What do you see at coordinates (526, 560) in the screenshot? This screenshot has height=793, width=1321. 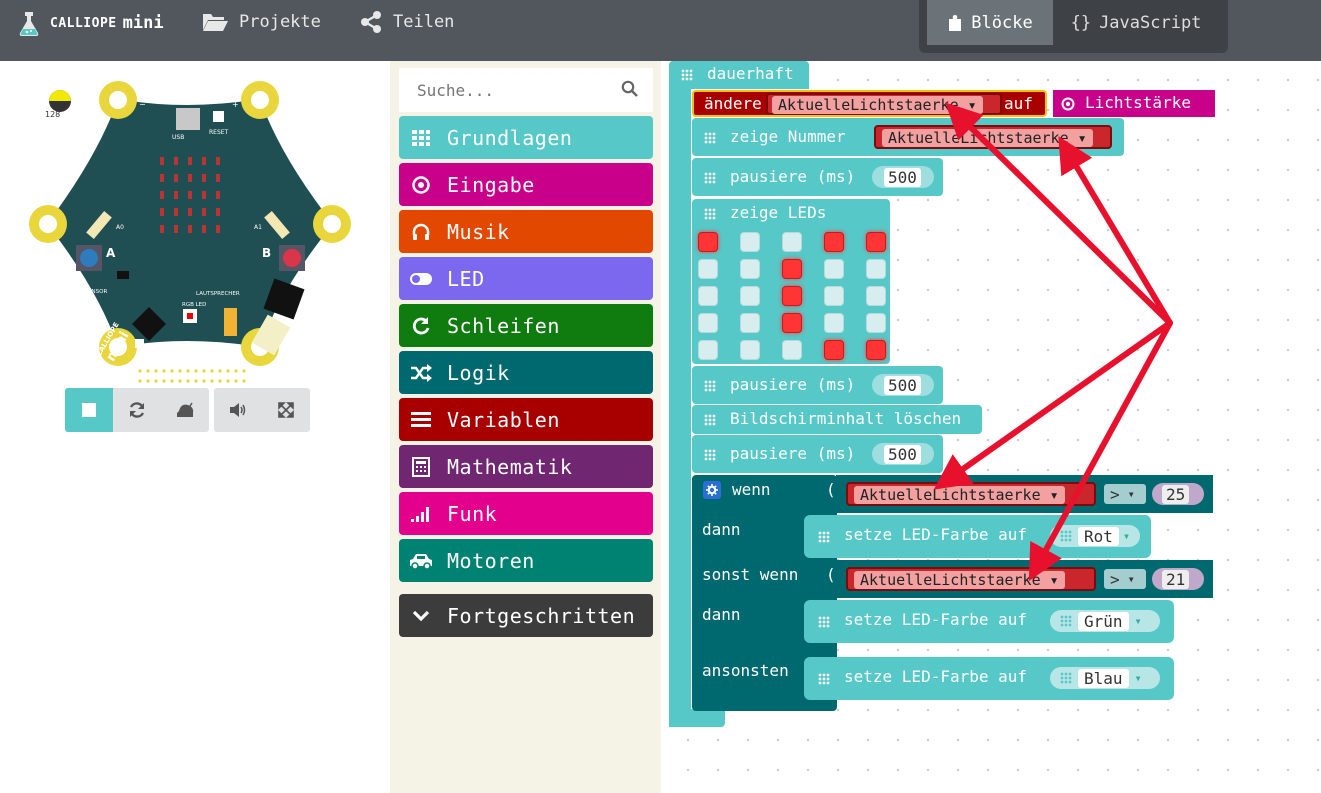 I see `category-motoren: Motoren` at bounding box center [526, 560].